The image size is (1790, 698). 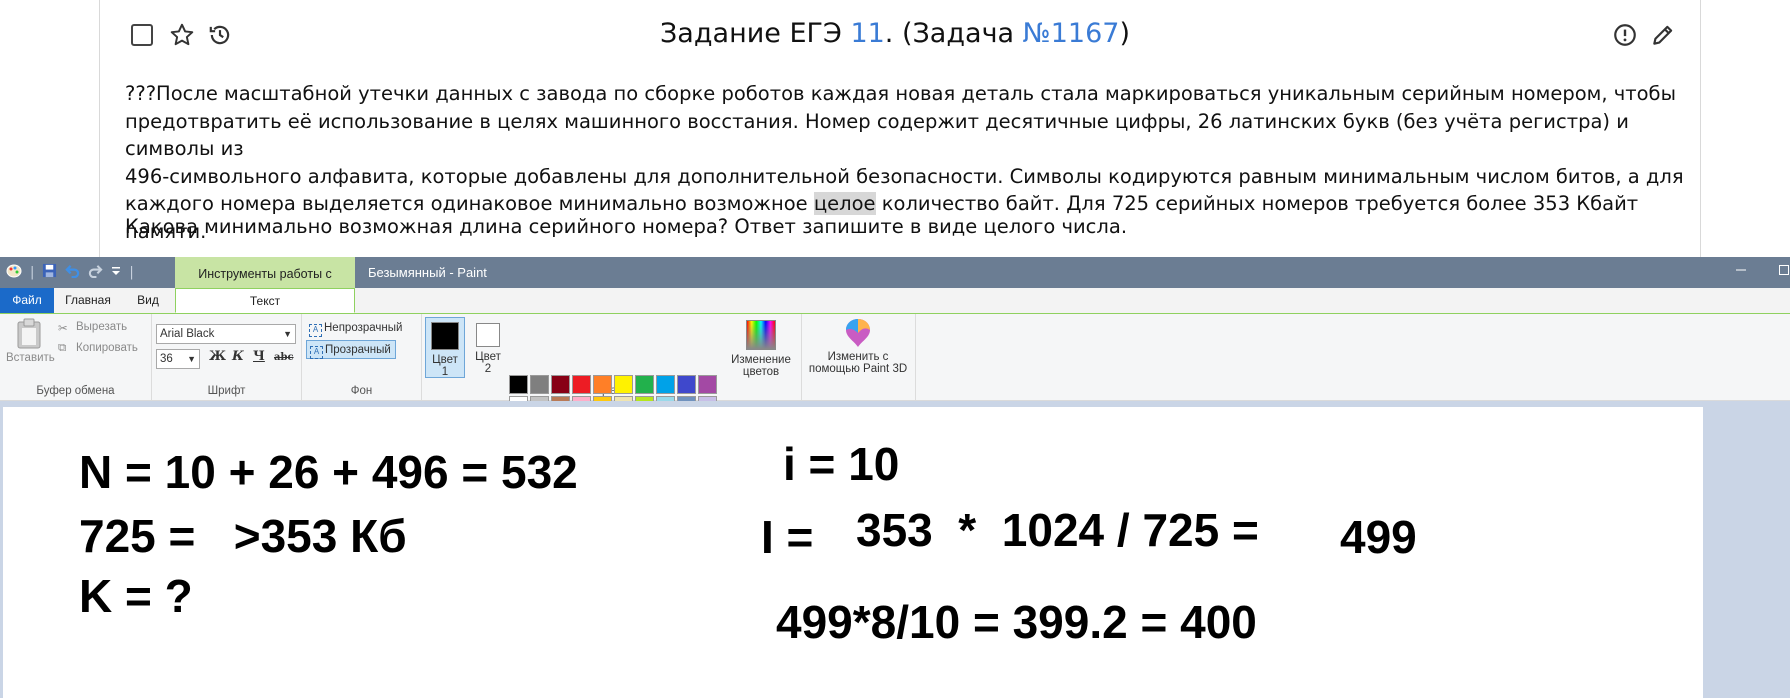 I want to click on paste-button: Вставить, so click(x=30, y=343).